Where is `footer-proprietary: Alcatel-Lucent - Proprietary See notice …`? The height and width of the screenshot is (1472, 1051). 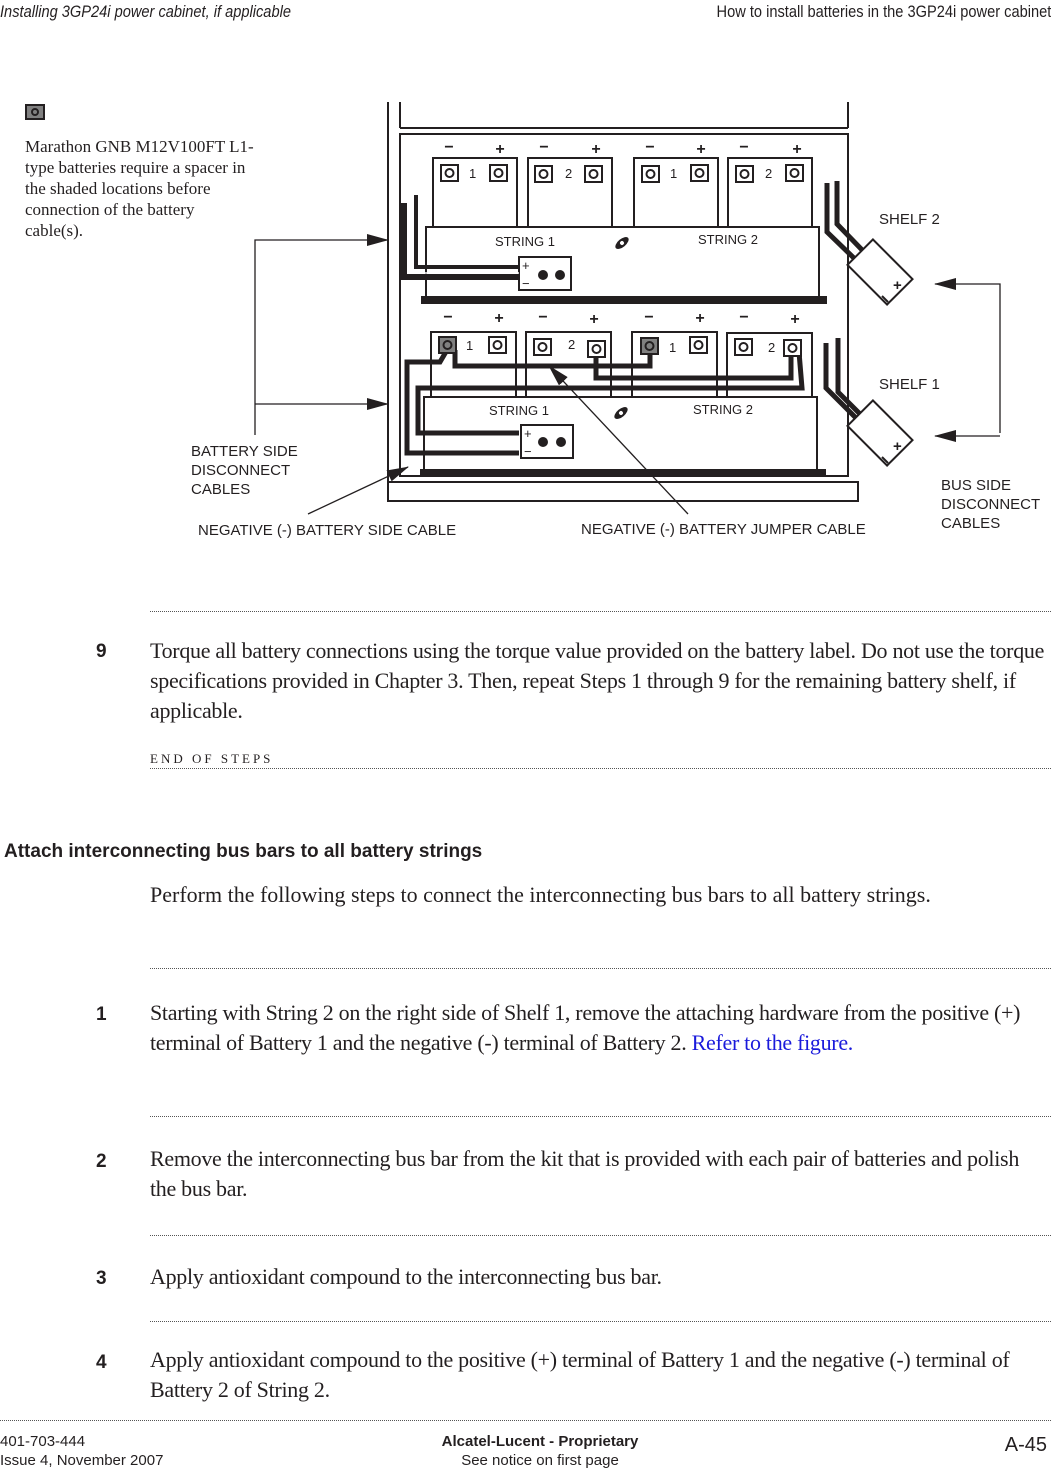 footer-proprietary: Alcatel-Lucent - Proprietary See notice … is located at coordinates (540, 1451).